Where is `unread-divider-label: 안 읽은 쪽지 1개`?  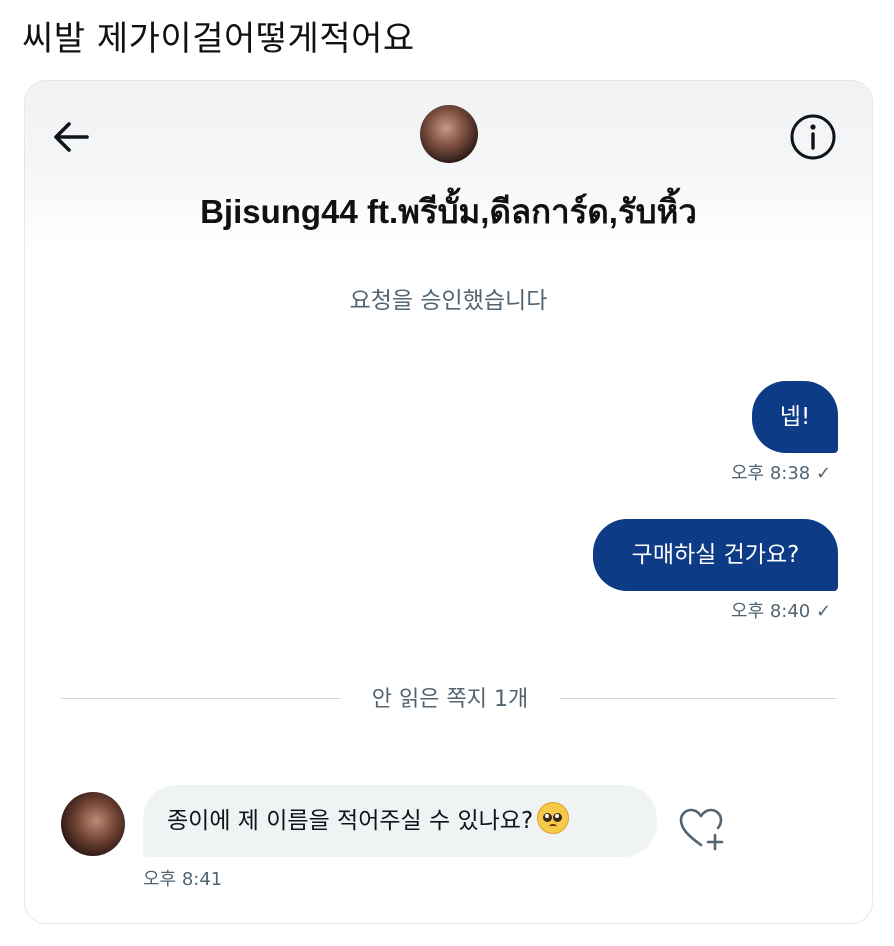 unread-divider-label: 안 읽은 쪽지 1개 is located at coordinates (450, 699).